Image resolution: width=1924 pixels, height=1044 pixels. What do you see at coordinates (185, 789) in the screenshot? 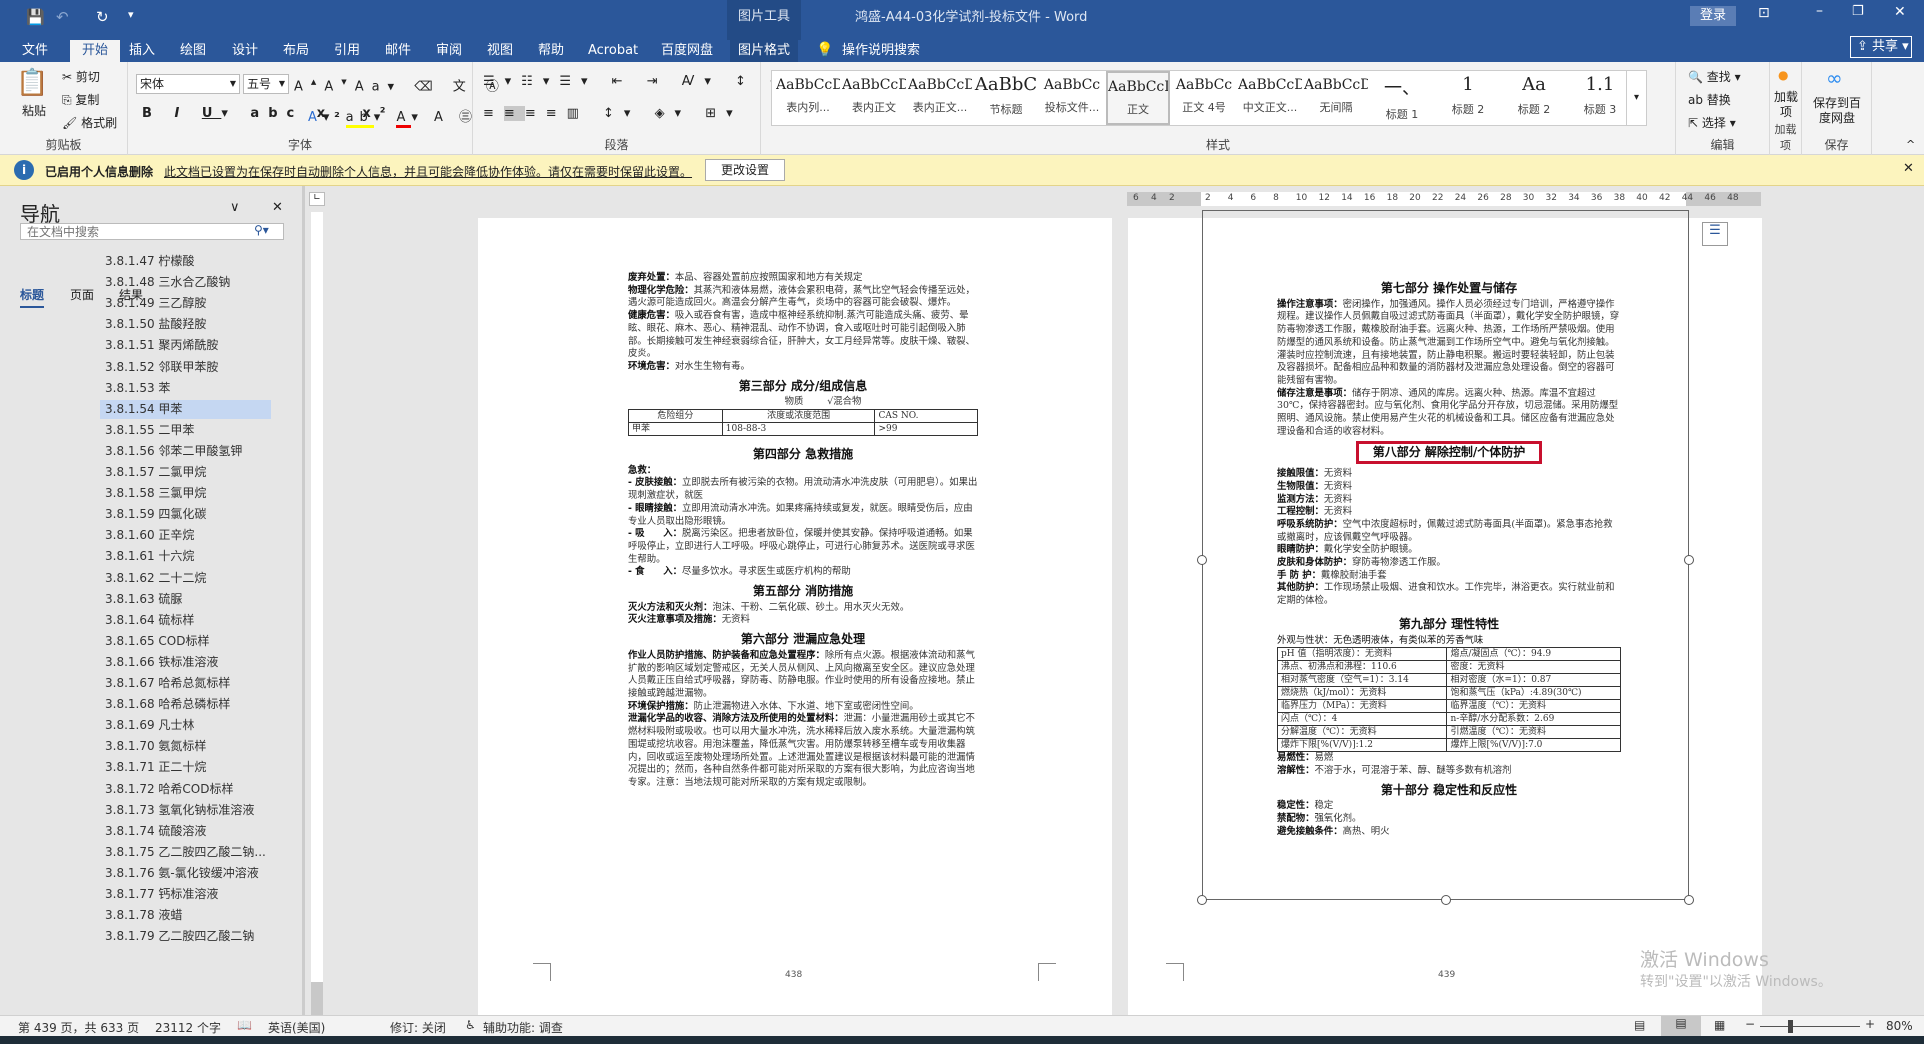
I see `nav-heading-item: 3.8.1.72 哈希COD标样` at bounding box center [185, 789].